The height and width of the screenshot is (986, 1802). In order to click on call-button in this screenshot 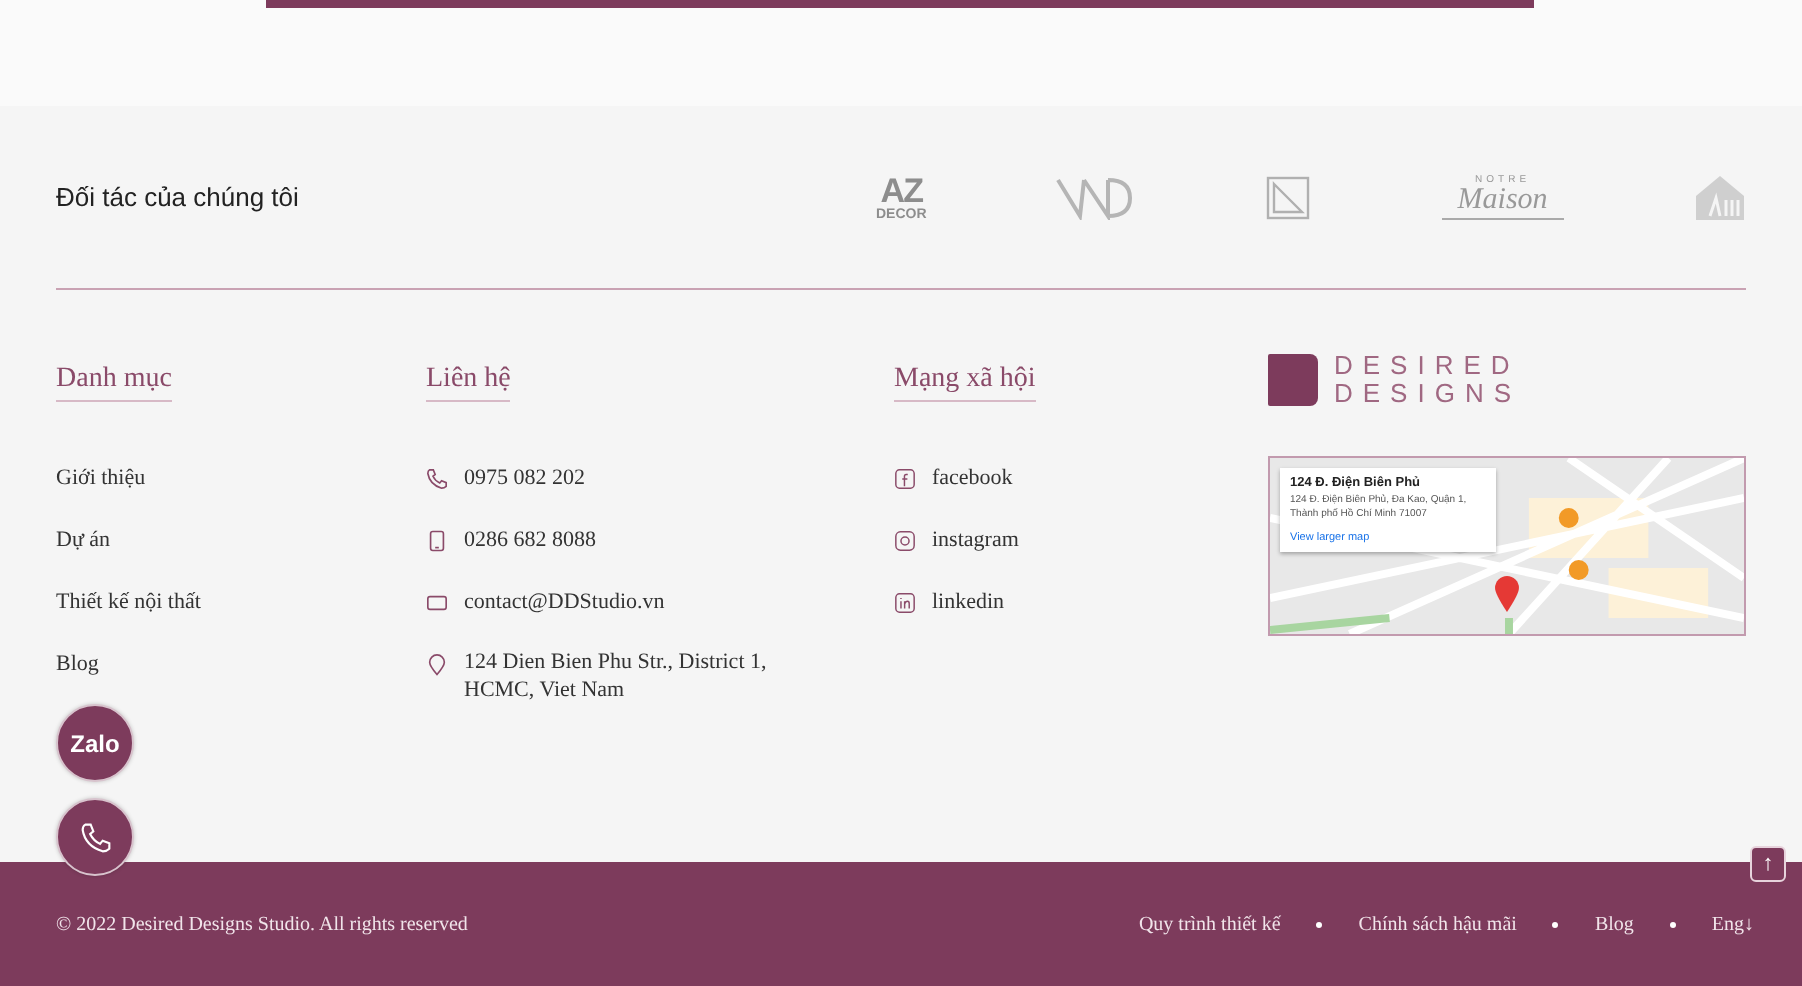, I will do `click(95, 837)`.